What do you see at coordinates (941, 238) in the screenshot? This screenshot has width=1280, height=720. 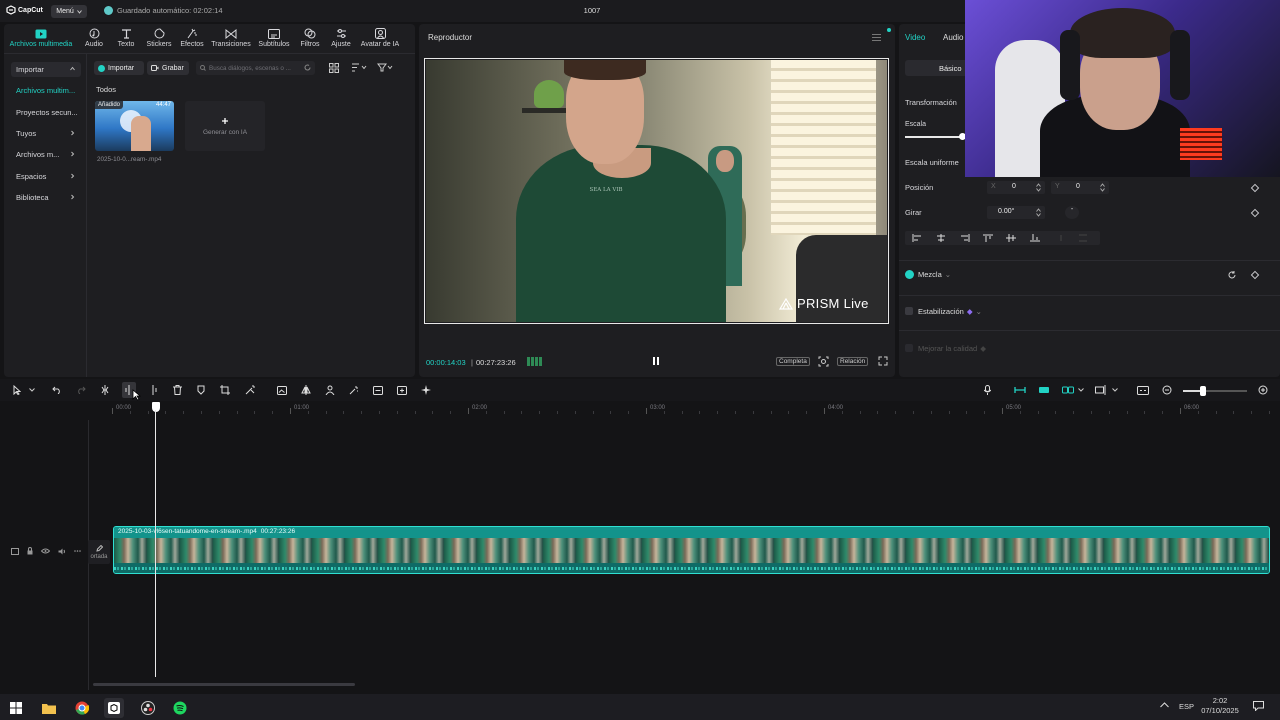 I see `align-center-h-icon` at bounding box center [941, 238].